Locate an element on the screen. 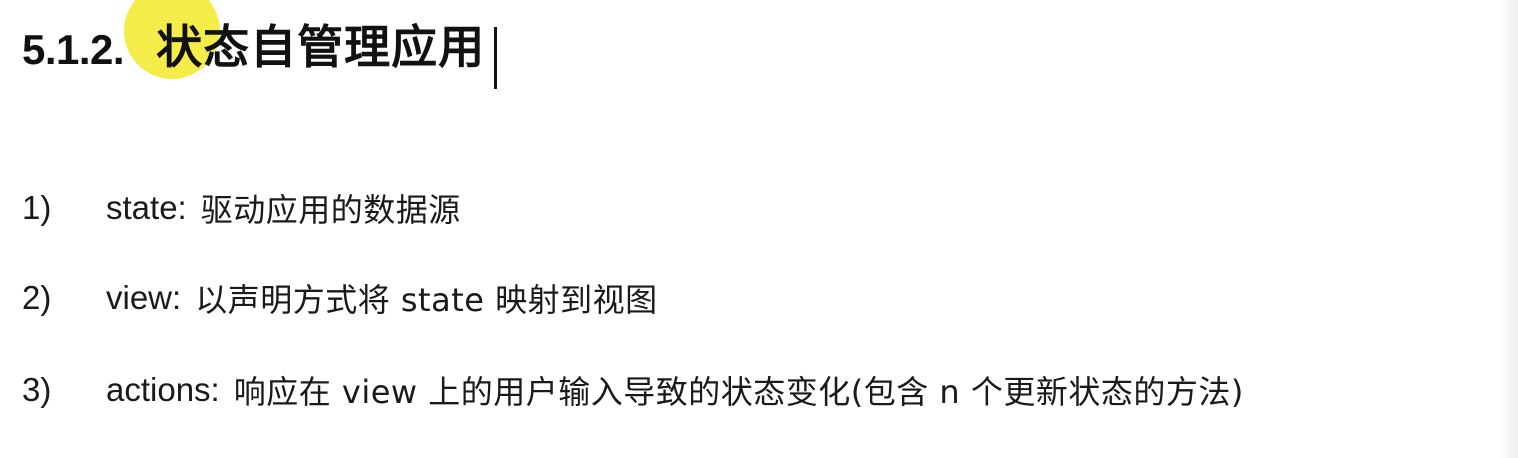 Image resolution: width=1518 pixels, height=458 pixels. section-heading: 5.1.2. 状态自管理应用 is located at coordinates (259, 45).